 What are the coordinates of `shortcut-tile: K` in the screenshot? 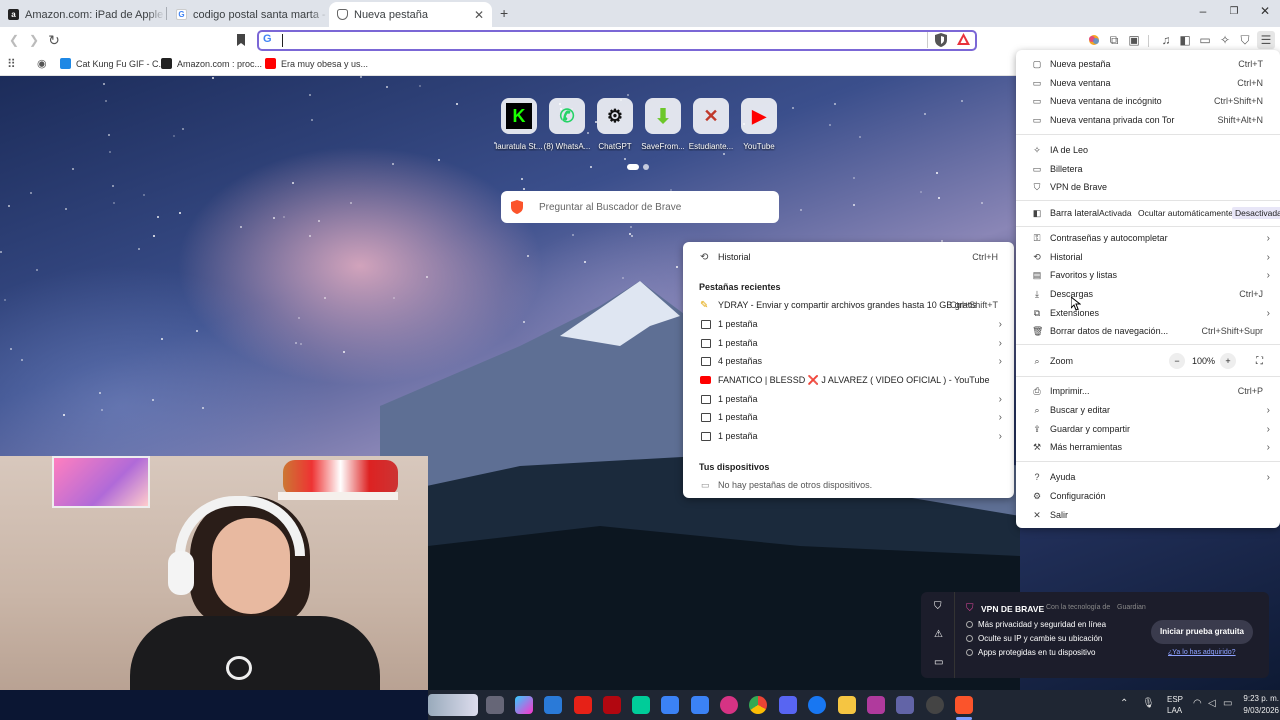 It's located at (519, 116).